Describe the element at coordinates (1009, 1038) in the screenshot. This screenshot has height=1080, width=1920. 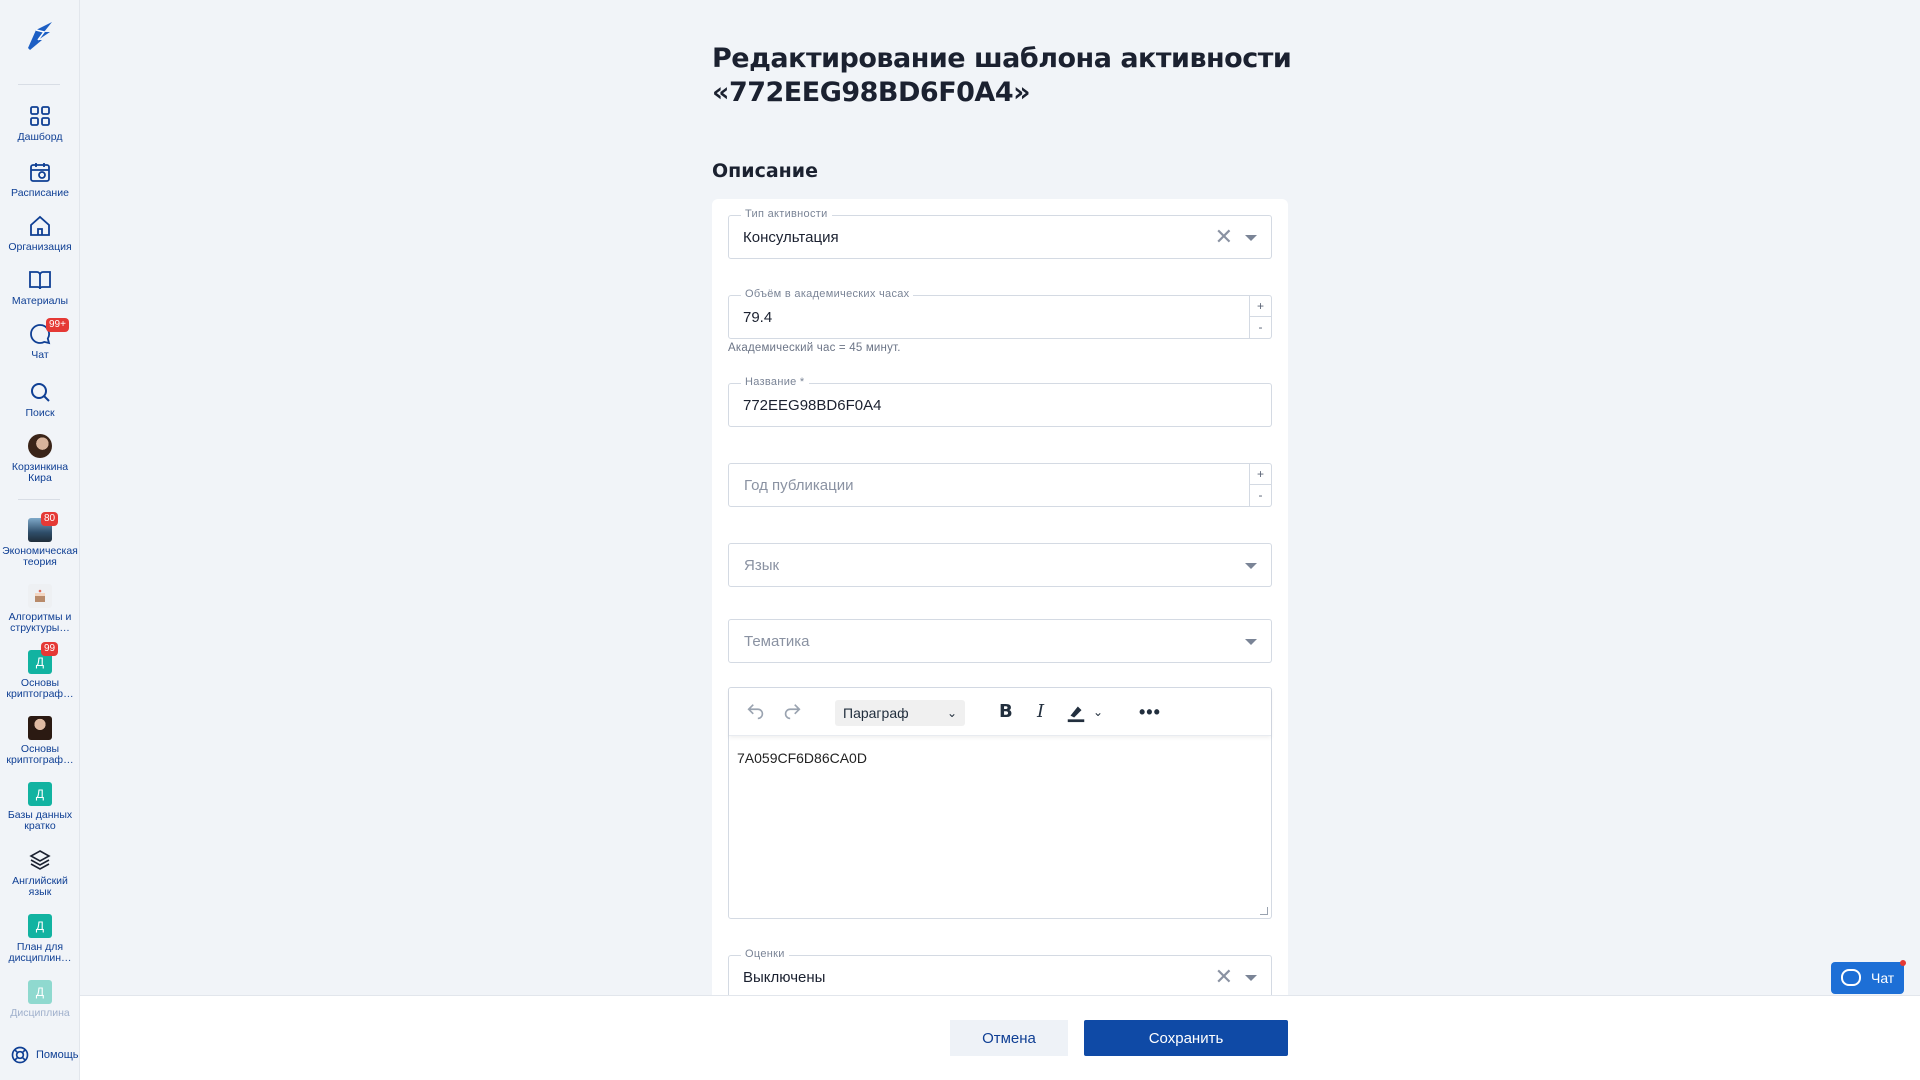
I see `cancel-button: Отмена` at that location.